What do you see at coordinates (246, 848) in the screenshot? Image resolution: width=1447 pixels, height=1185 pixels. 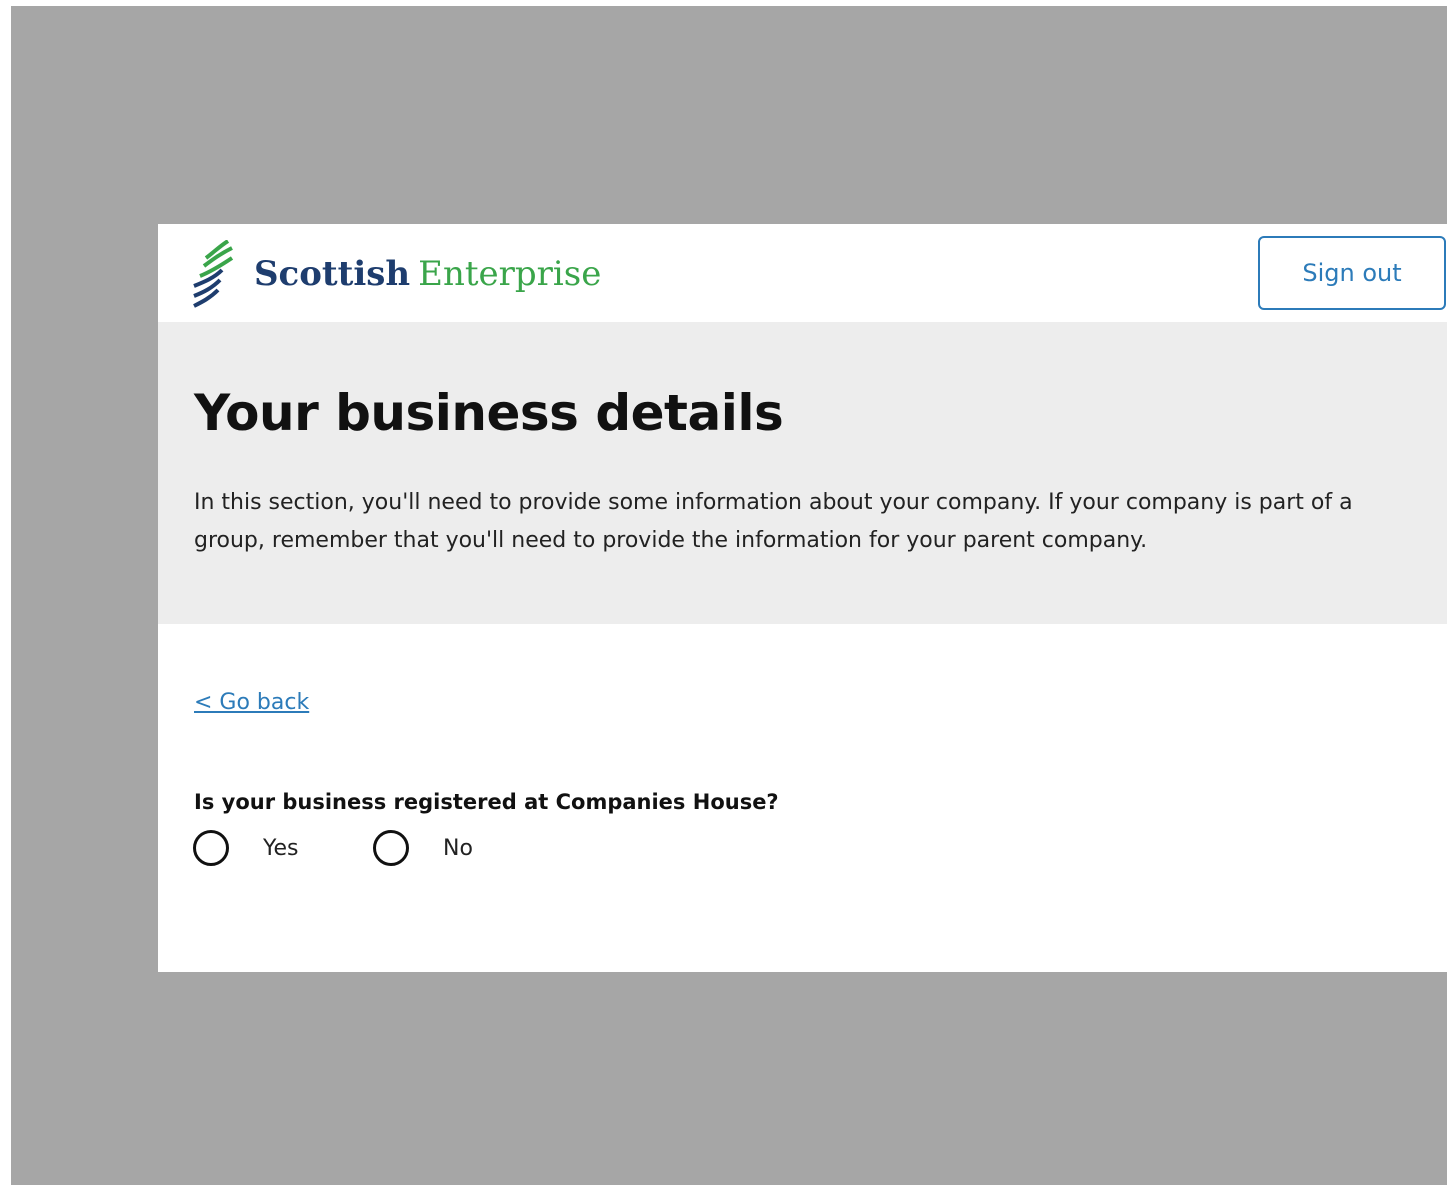 I see `radio-option-yes: Yes` at bounding box center [246, 848].